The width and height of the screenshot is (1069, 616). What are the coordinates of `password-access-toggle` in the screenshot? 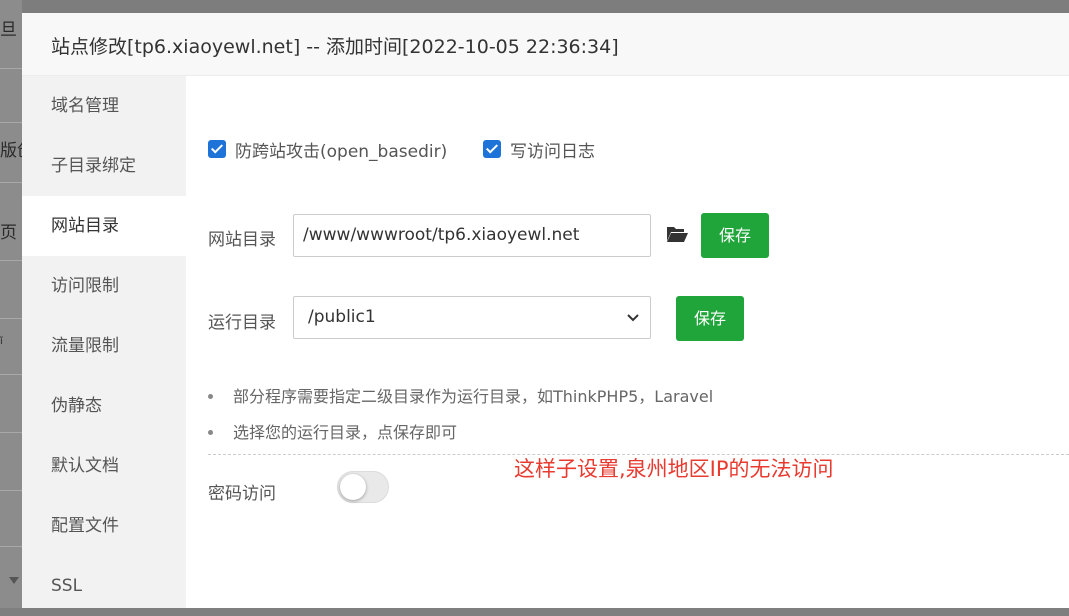 It's located at (363, 487).